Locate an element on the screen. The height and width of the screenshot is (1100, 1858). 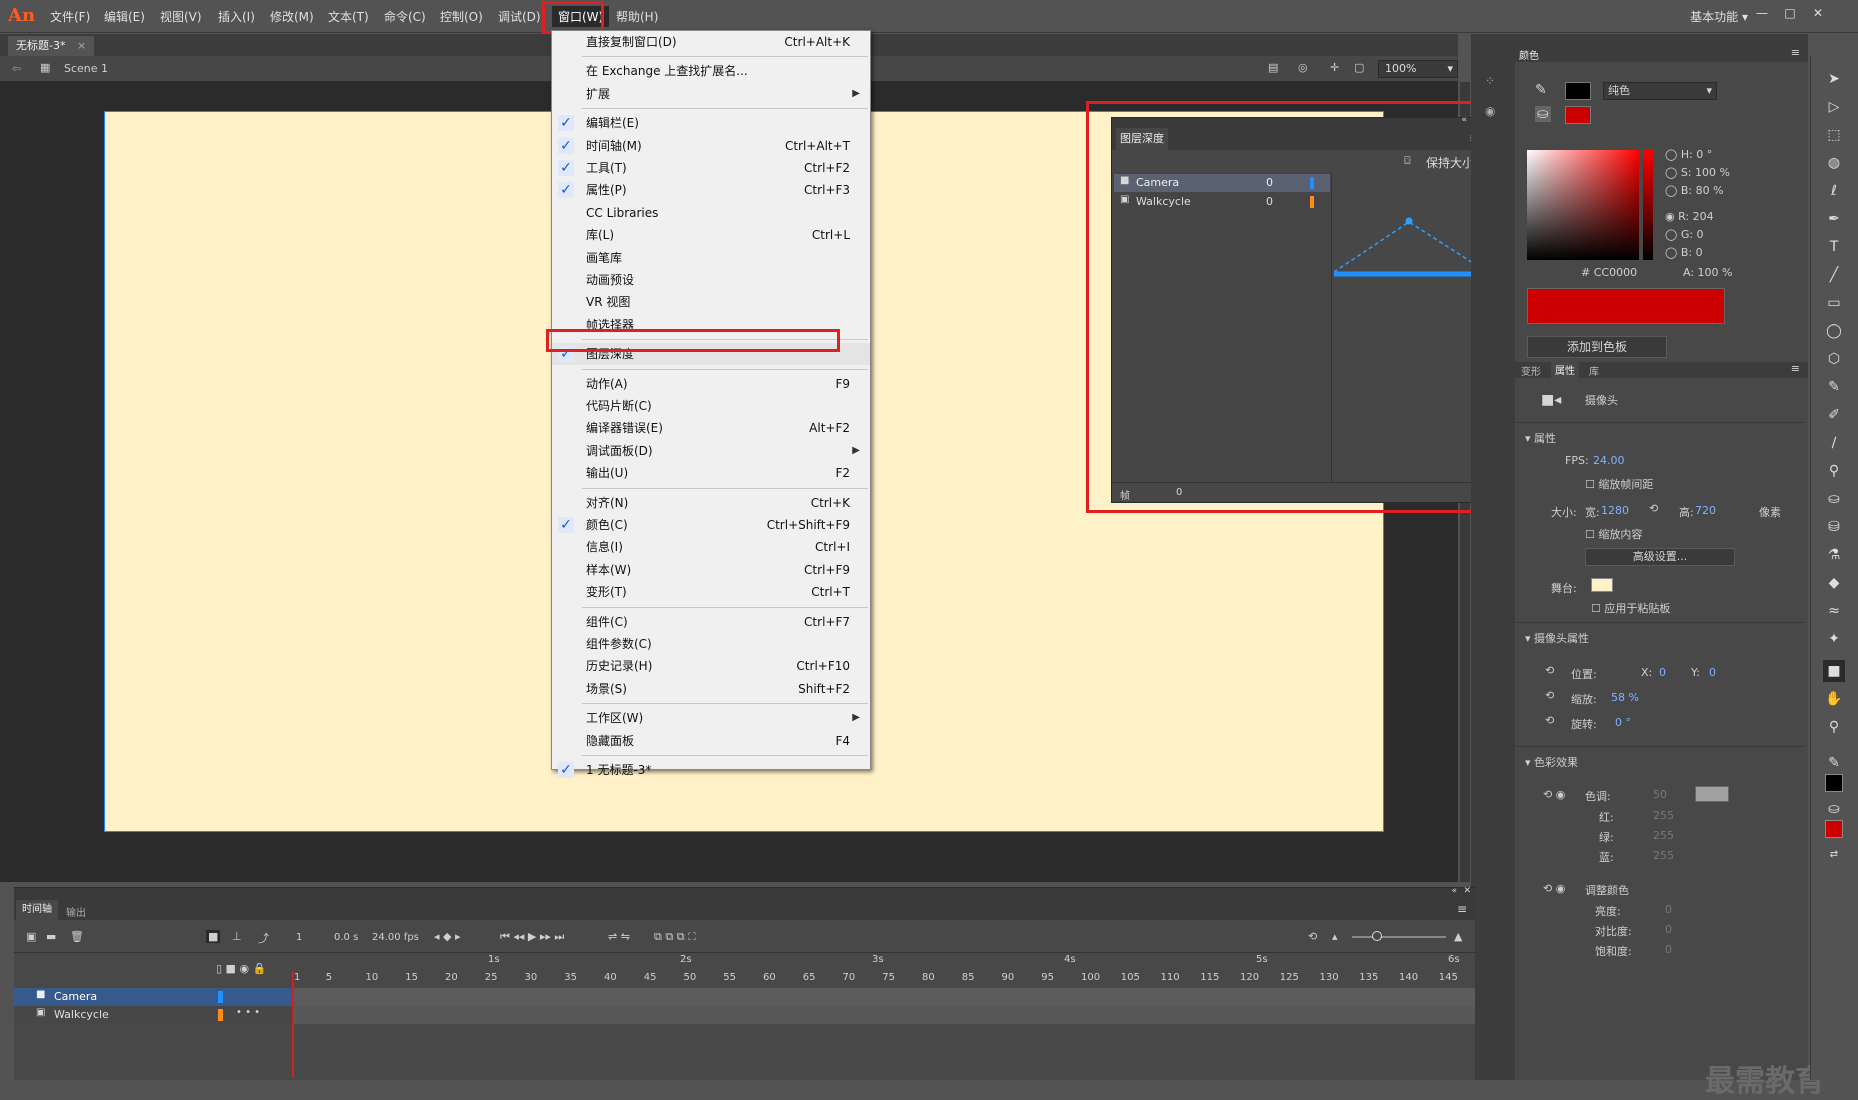
fill-color-chip is located at coordinates (1834, 829).